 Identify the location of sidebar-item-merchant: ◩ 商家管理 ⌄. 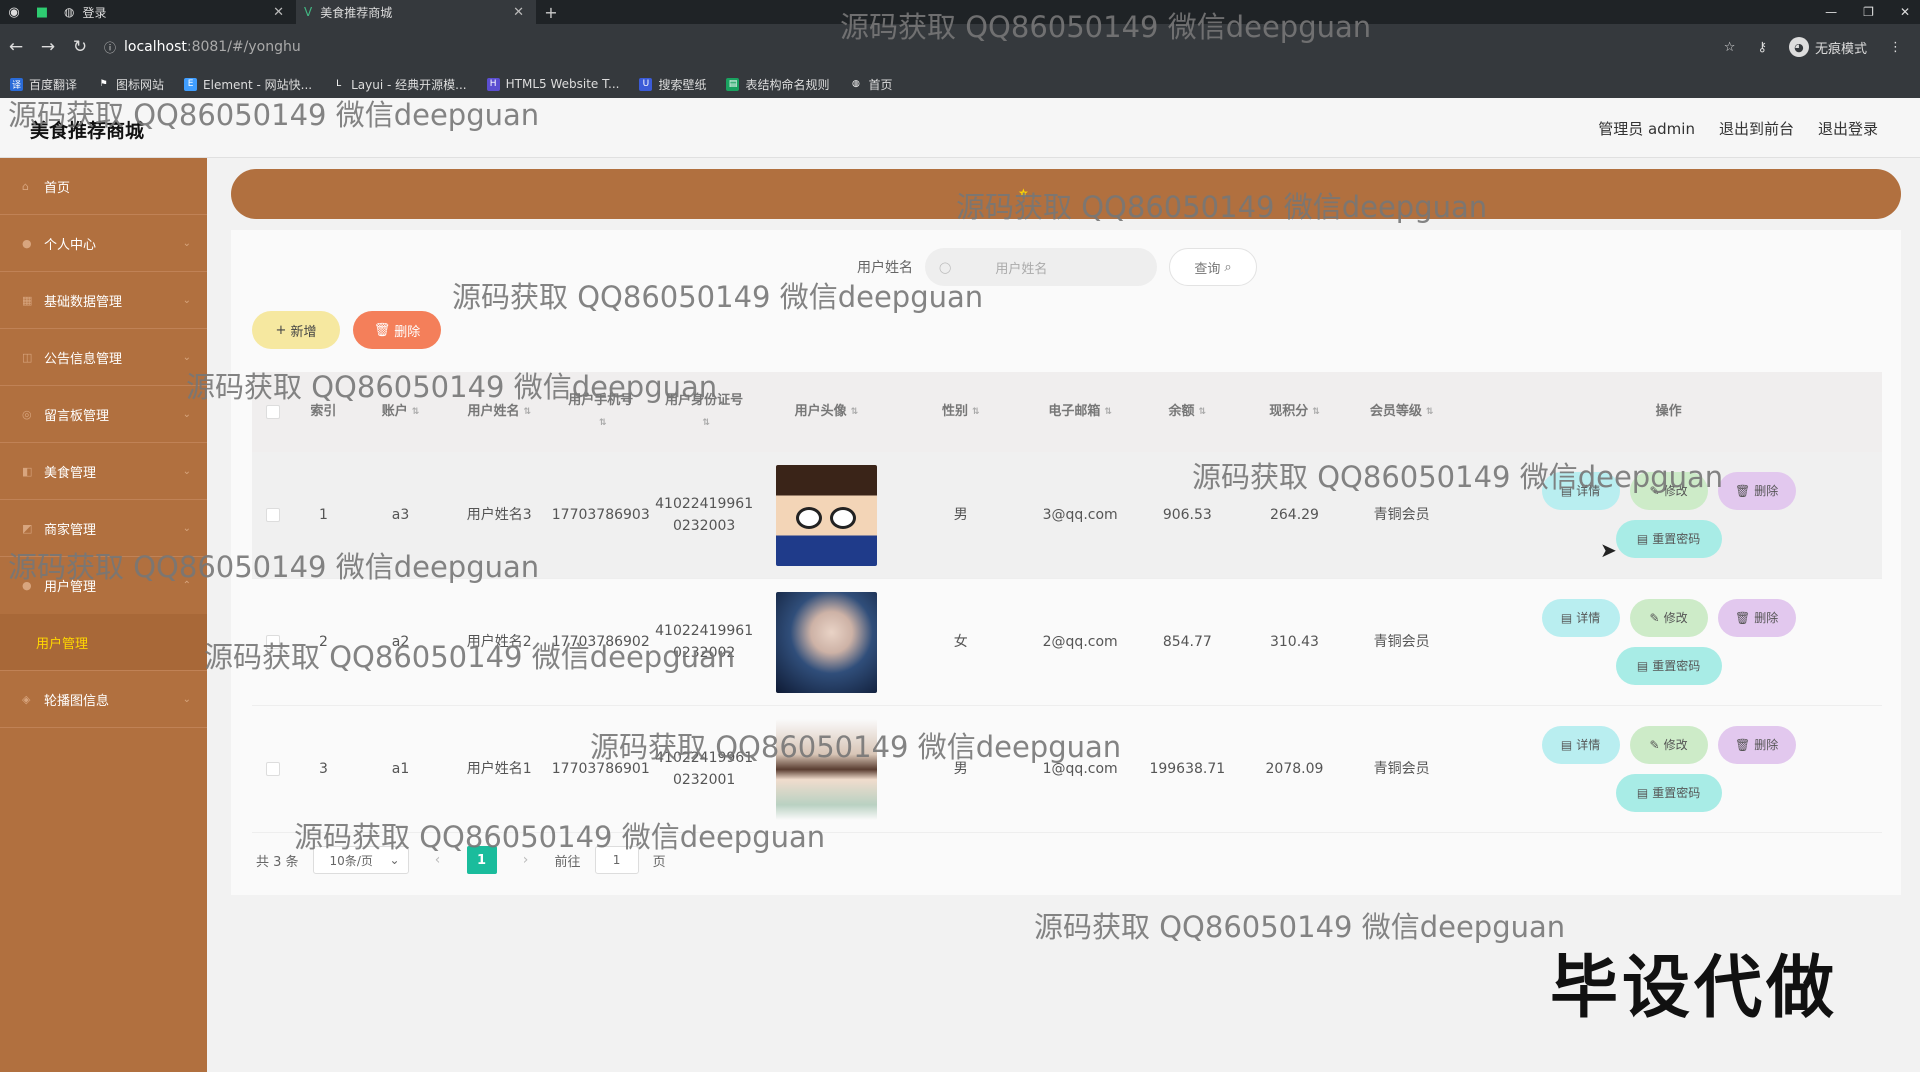
(103, 528).